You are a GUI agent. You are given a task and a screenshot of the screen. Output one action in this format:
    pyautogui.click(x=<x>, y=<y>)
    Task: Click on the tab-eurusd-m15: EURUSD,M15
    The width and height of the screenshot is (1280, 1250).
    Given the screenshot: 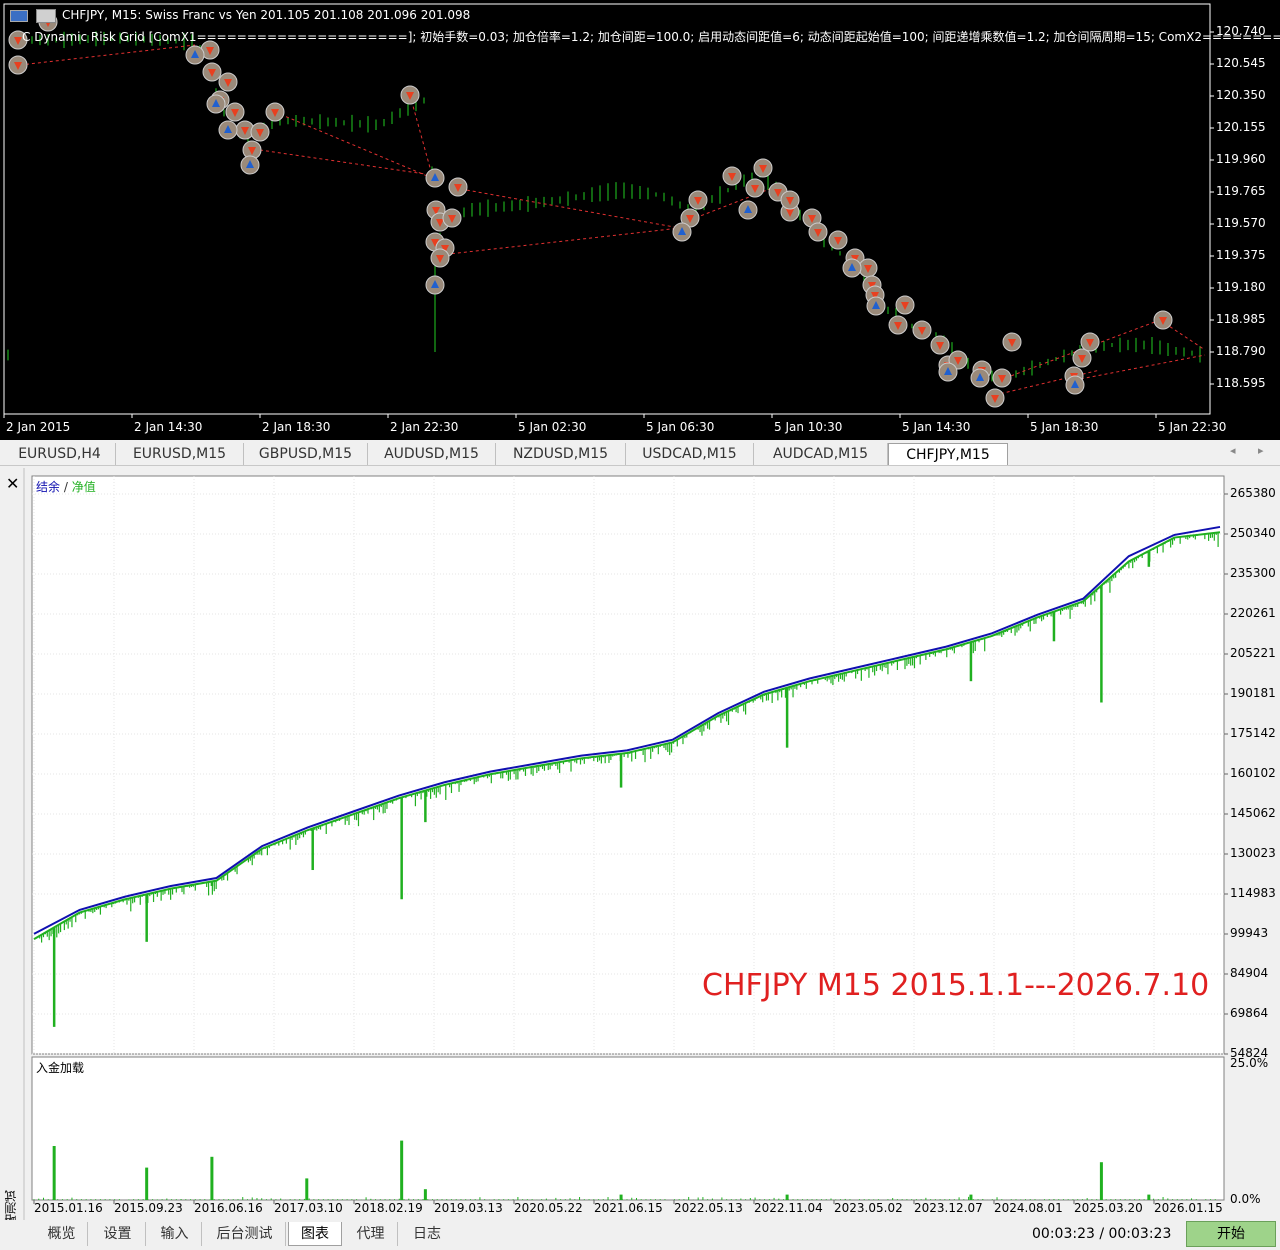 What is the action you would take?
    pyautogui.click(x=180, y=454)
    